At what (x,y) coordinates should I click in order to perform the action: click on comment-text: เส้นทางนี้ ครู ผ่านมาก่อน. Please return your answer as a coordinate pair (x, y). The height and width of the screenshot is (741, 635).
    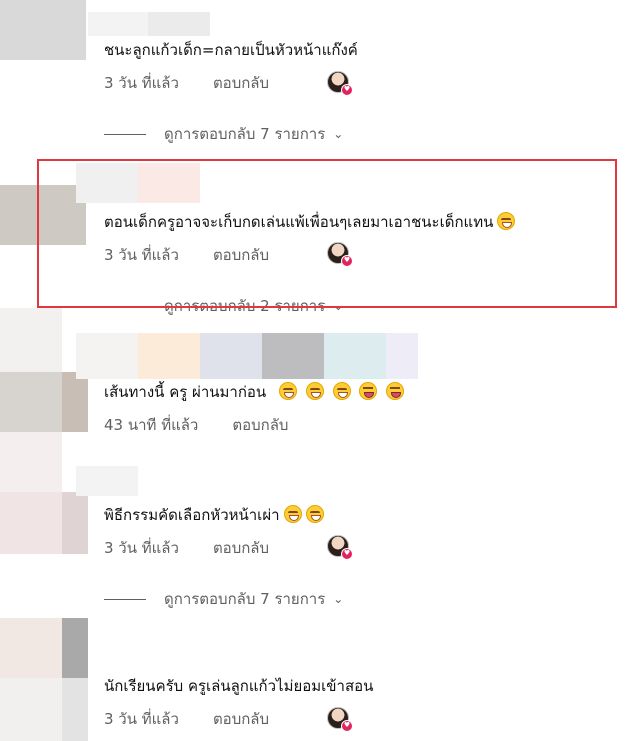
    Looking at the image, I should click on (254, 392).